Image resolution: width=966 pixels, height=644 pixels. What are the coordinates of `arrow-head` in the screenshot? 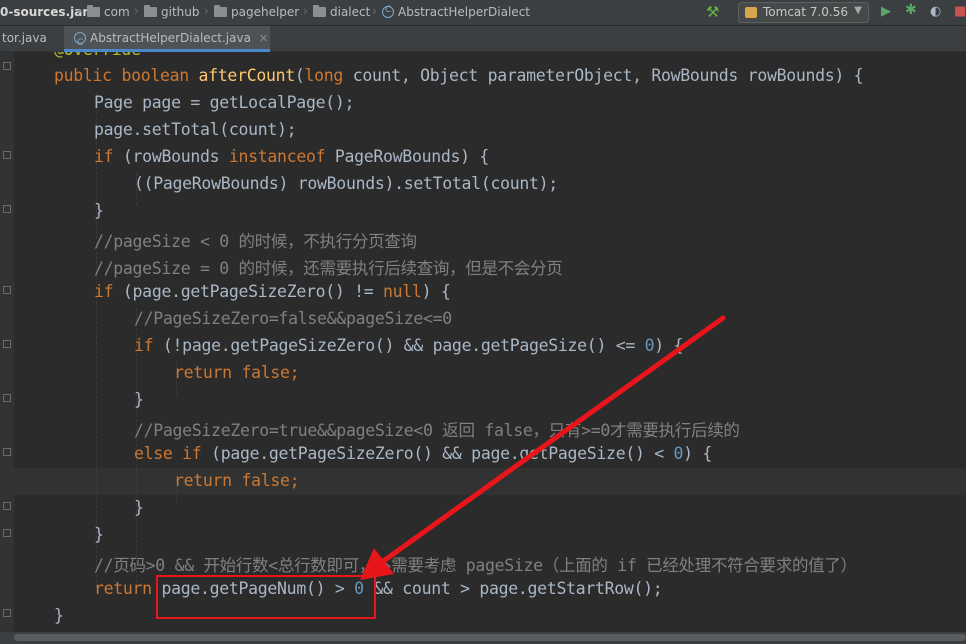 It's located at (377, 564).